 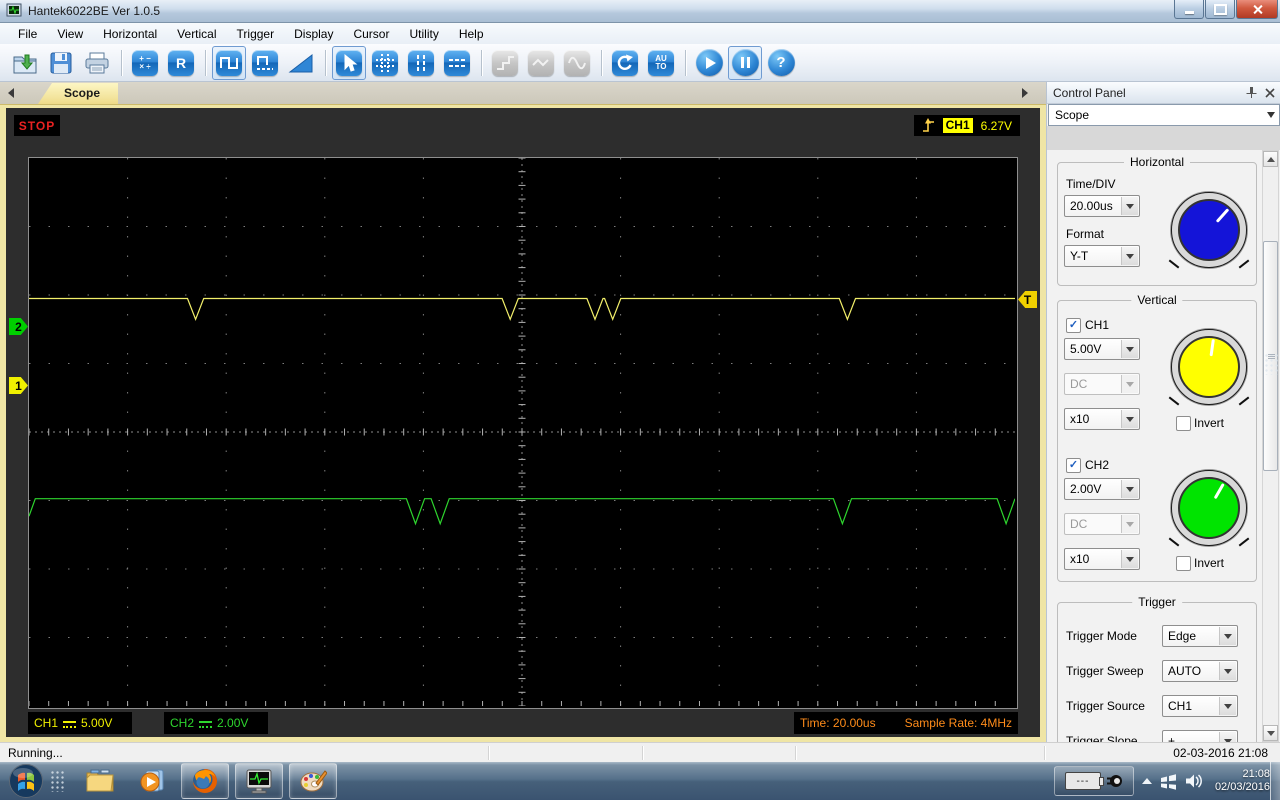 What do you see at coordinates (1200, 736) in the screenshot?
I see `trigger-slope-select: +` at bounding box center [1200, 736].